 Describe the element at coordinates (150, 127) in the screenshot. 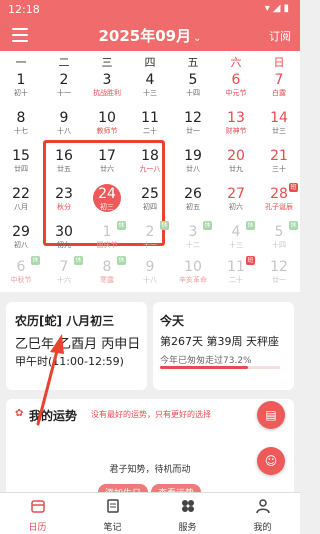

I see `calendar-day: 11 二十` at that location.